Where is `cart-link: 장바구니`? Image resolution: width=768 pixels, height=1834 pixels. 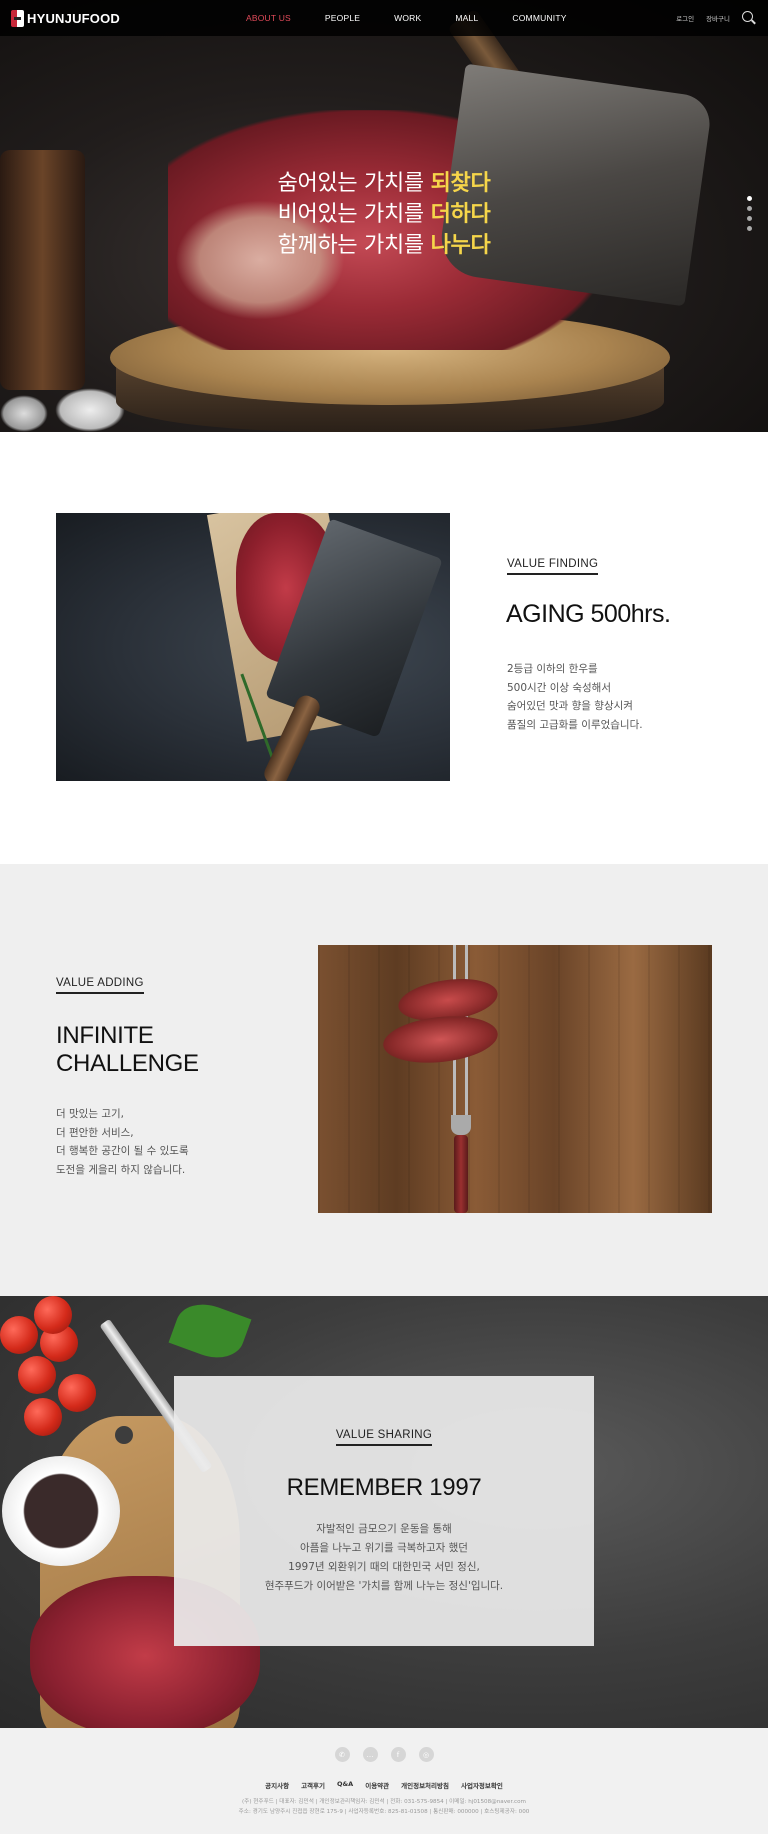 cart-link: 장바구니 is located at coordinates (718, 18).